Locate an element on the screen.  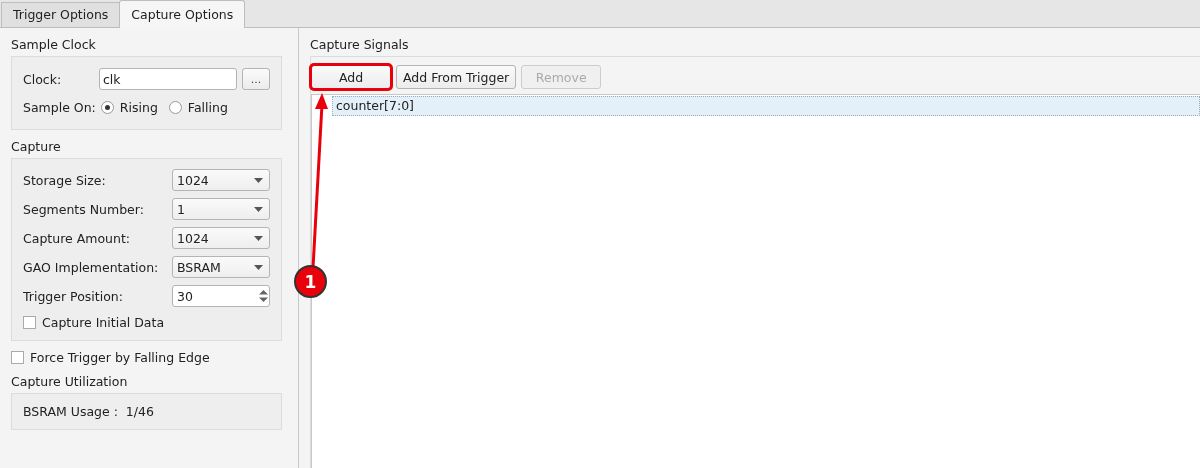
field-label: Clock: is located at coordinates (43, 79).